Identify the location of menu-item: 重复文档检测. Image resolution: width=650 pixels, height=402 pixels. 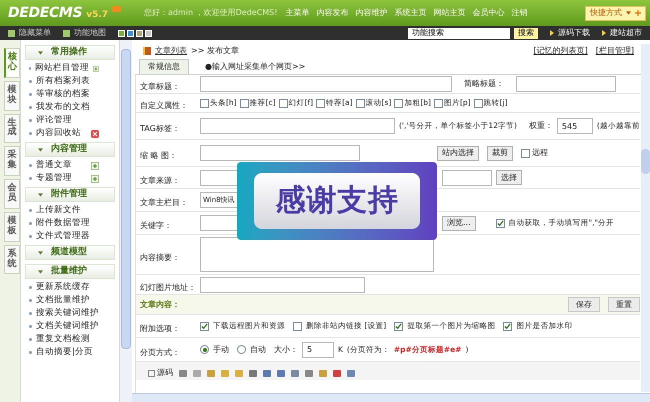
(63, 339).